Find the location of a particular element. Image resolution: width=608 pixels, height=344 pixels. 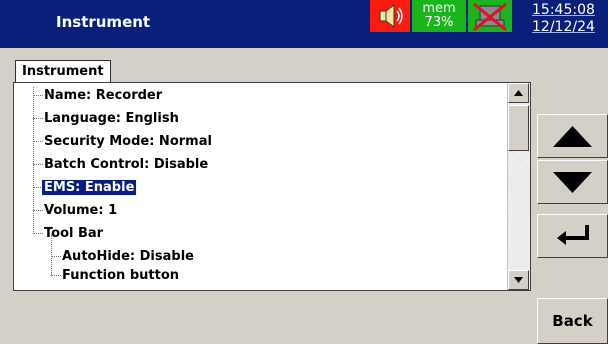

enter-icon is located at coordinates (573, 235).